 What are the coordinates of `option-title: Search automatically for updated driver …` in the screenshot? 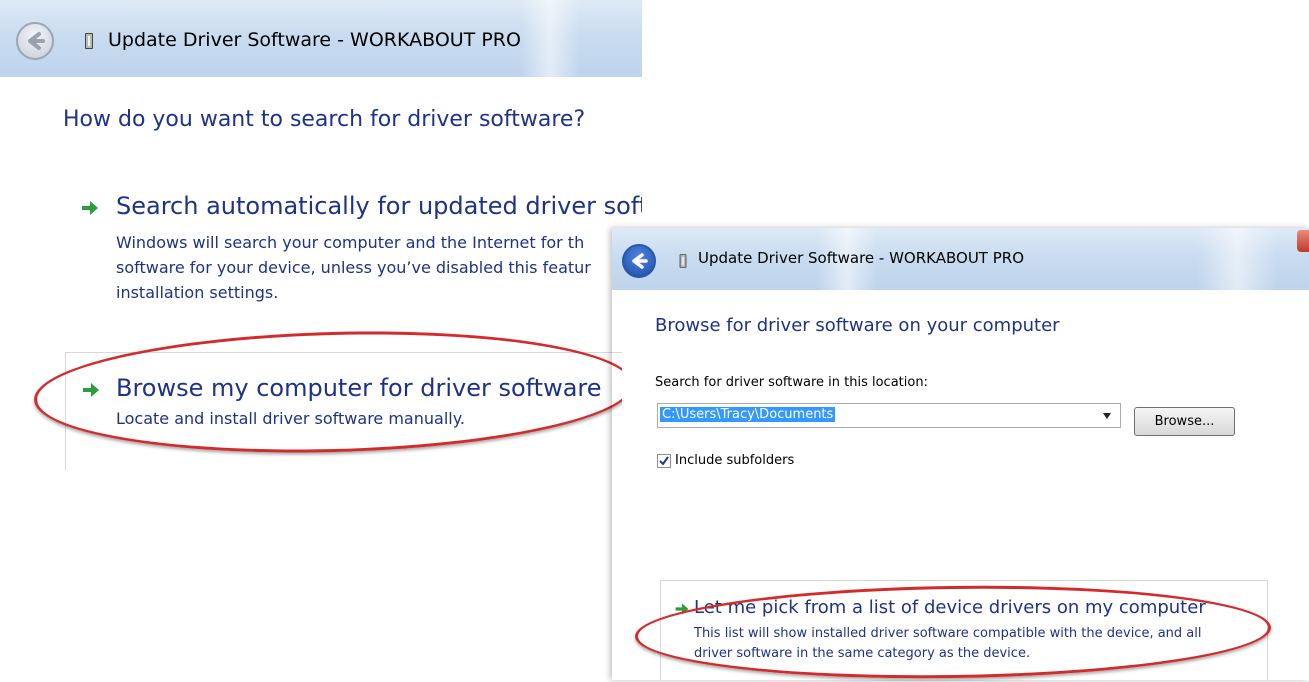 It's located at (379, 206).